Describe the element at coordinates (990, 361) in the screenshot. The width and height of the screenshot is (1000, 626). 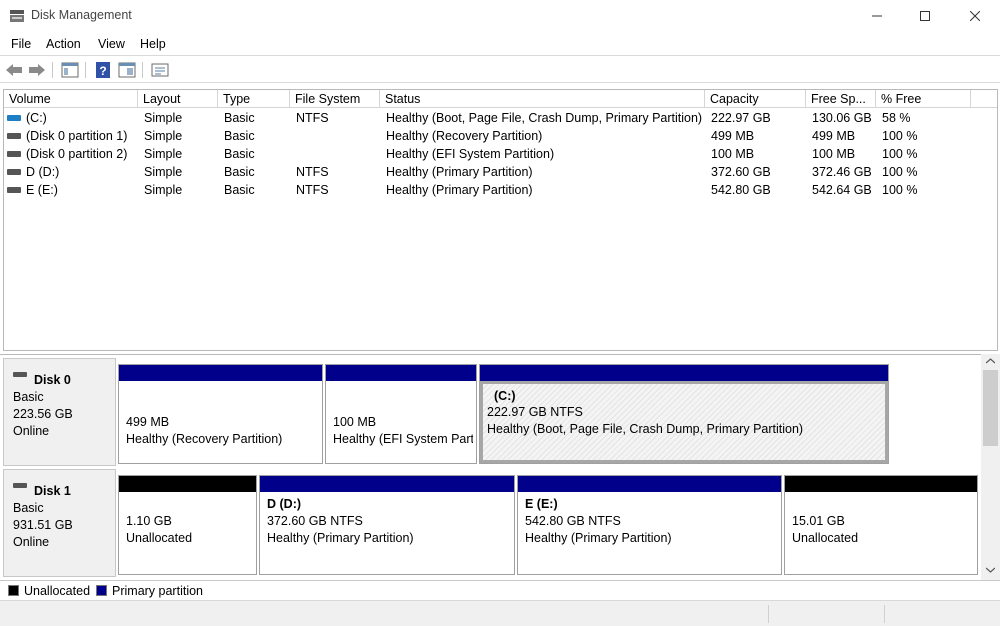
I see `scroll-up-icon` at that location.